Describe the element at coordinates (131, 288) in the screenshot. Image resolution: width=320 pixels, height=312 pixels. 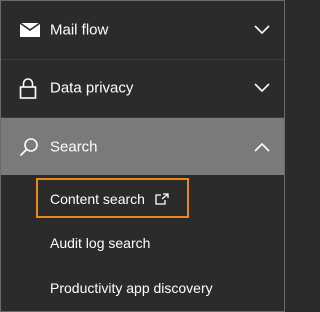
I see `sub-item-productivity-app-discovery: Productivity app discovery` at that location.